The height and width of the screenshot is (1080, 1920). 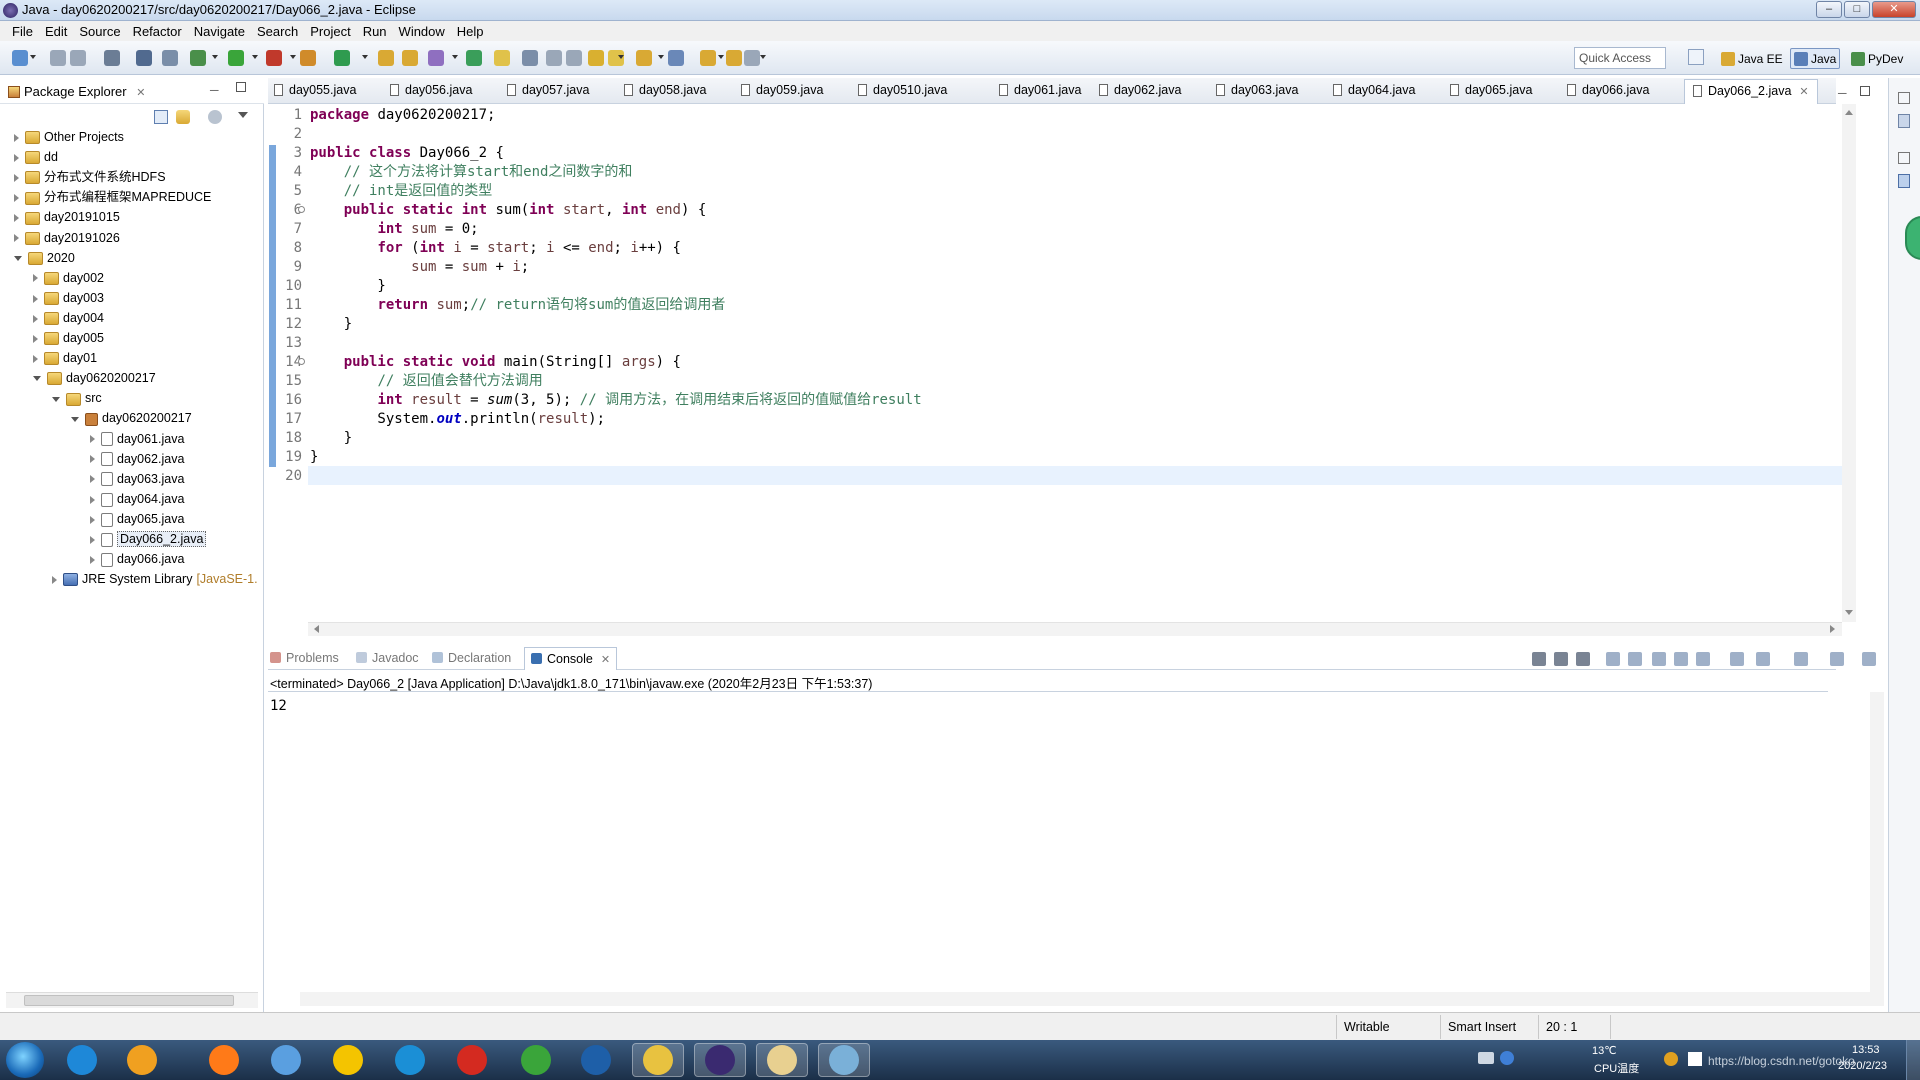 I want to click on editor-tab: day061.java, so click(x=1040, y=90).